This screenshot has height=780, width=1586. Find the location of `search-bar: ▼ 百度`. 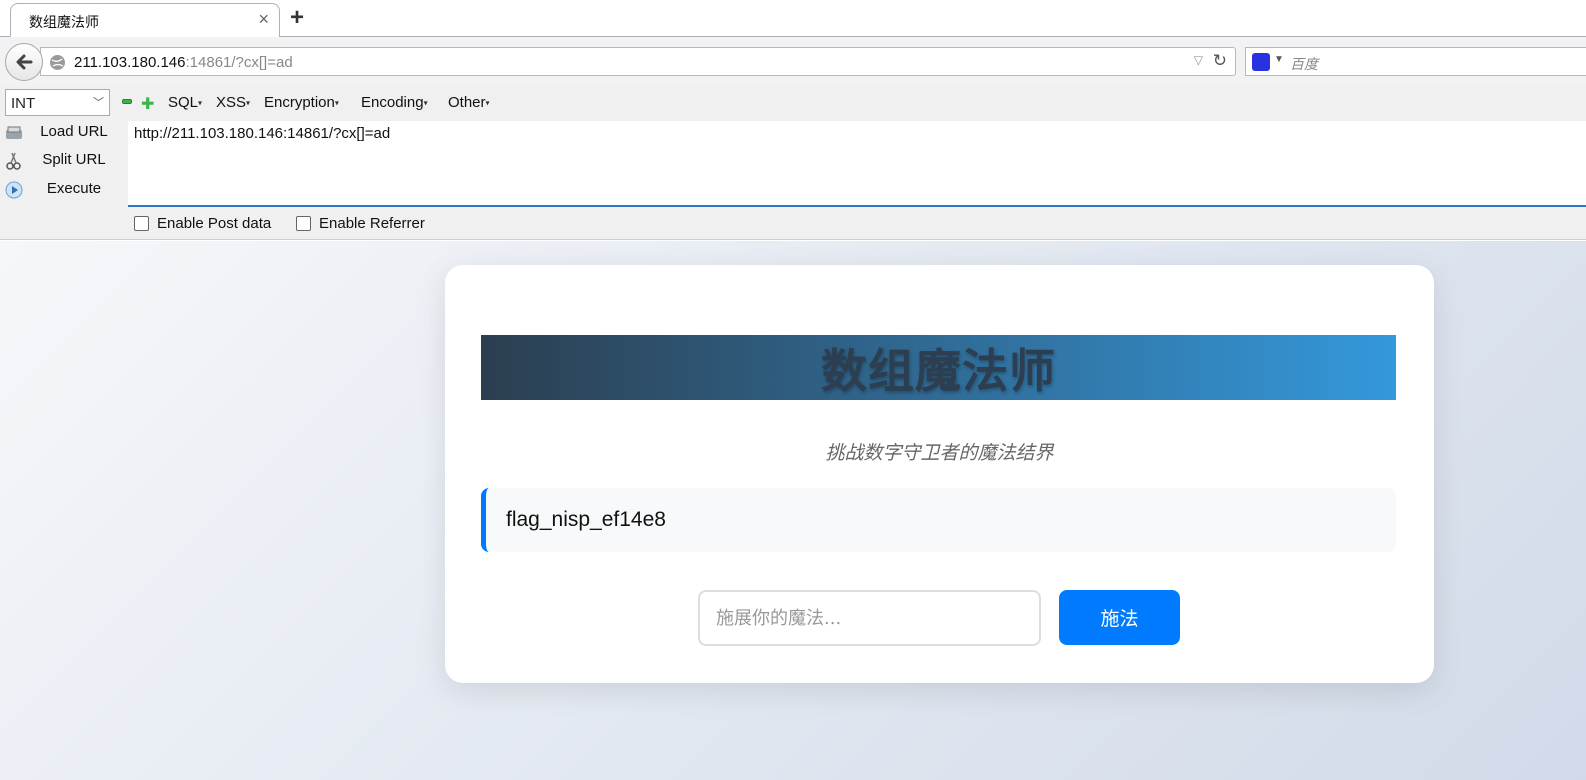

search-bar: ▼ 百度 is located at coordinates (1415, 61).